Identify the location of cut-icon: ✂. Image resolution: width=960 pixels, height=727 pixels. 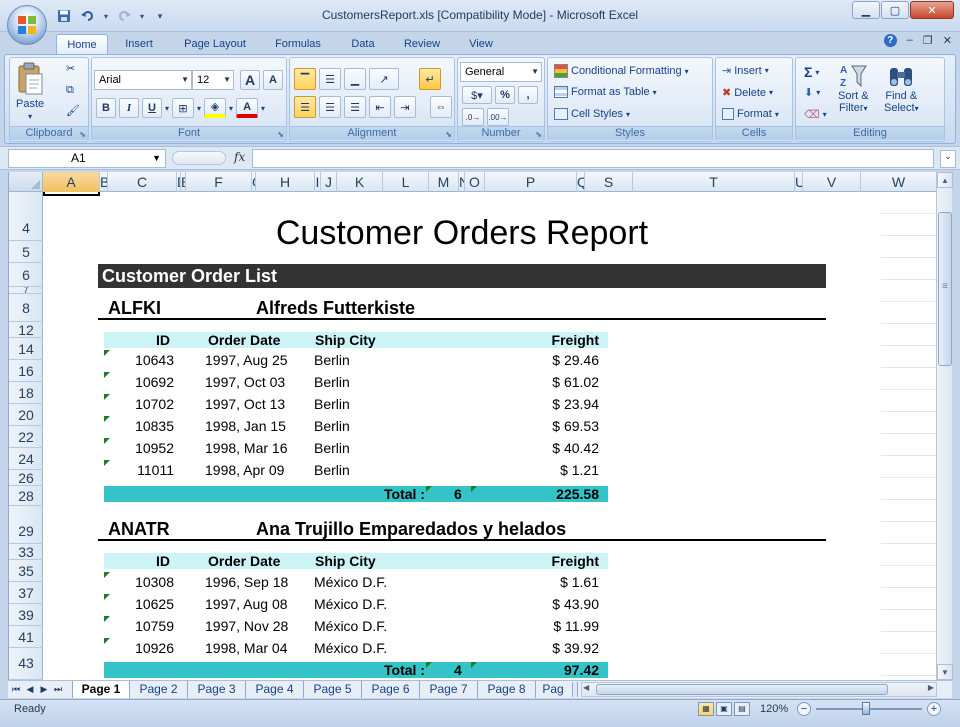
(70, 68).